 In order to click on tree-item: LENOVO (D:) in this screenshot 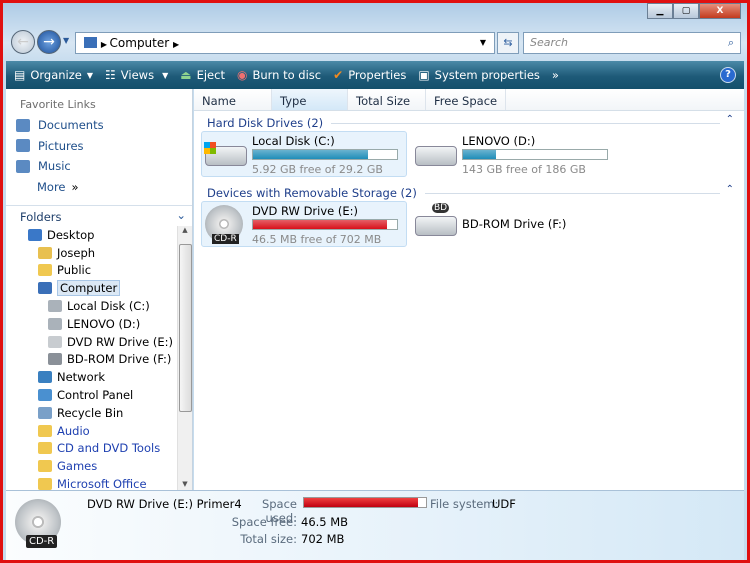, I will do `click(92, 324)`.